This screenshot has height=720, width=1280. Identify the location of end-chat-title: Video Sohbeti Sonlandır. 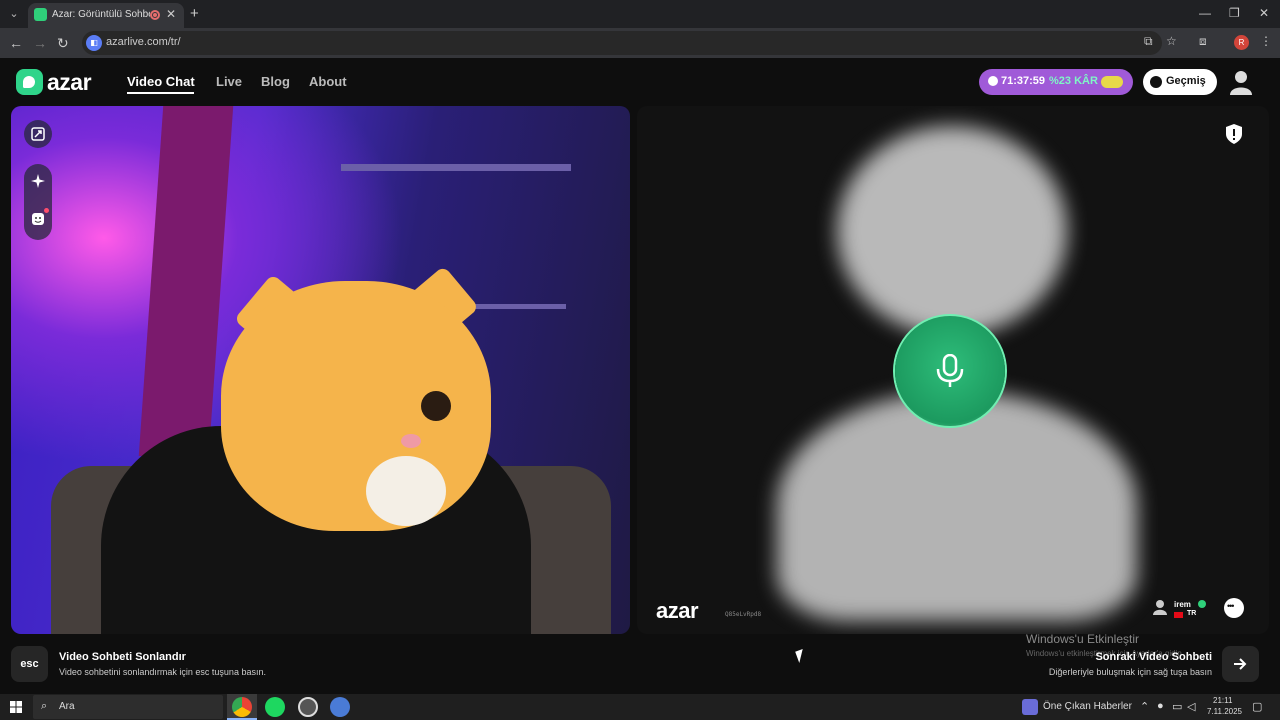
(122, 657).